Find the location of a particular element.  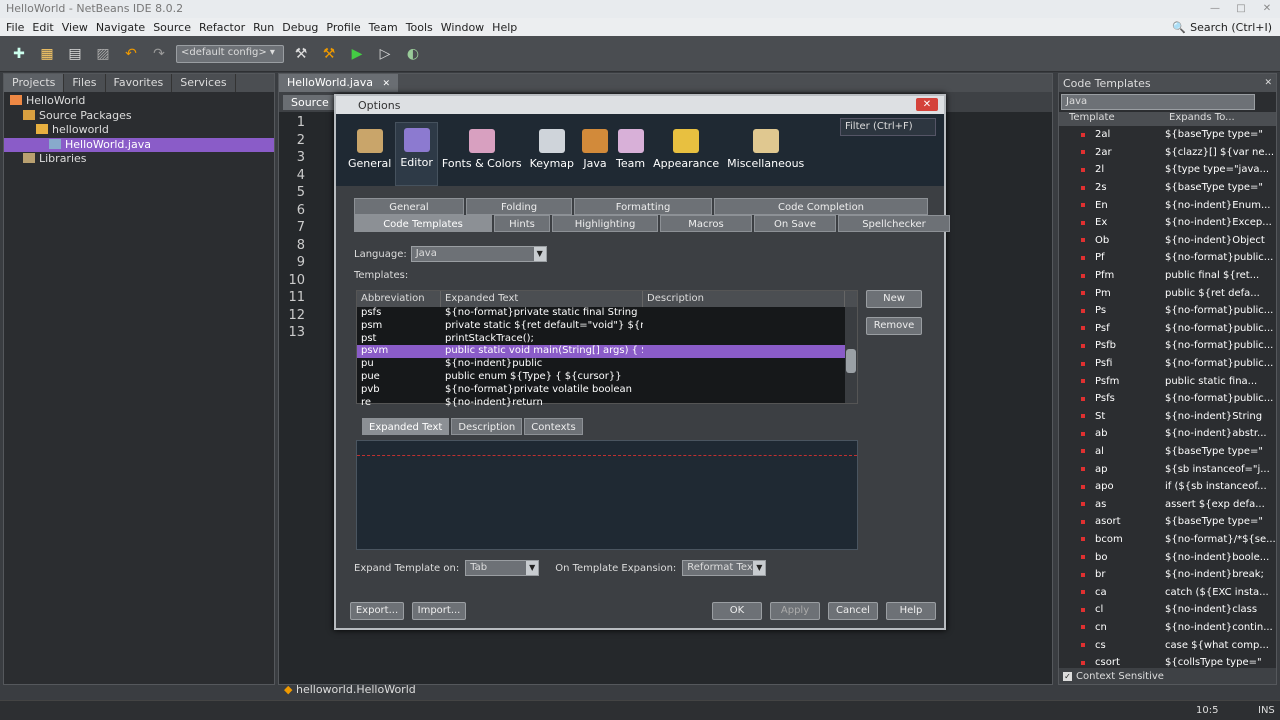

search-box: 🔍 Search (Ctrl+I) is located at coordinates (1222, 27).